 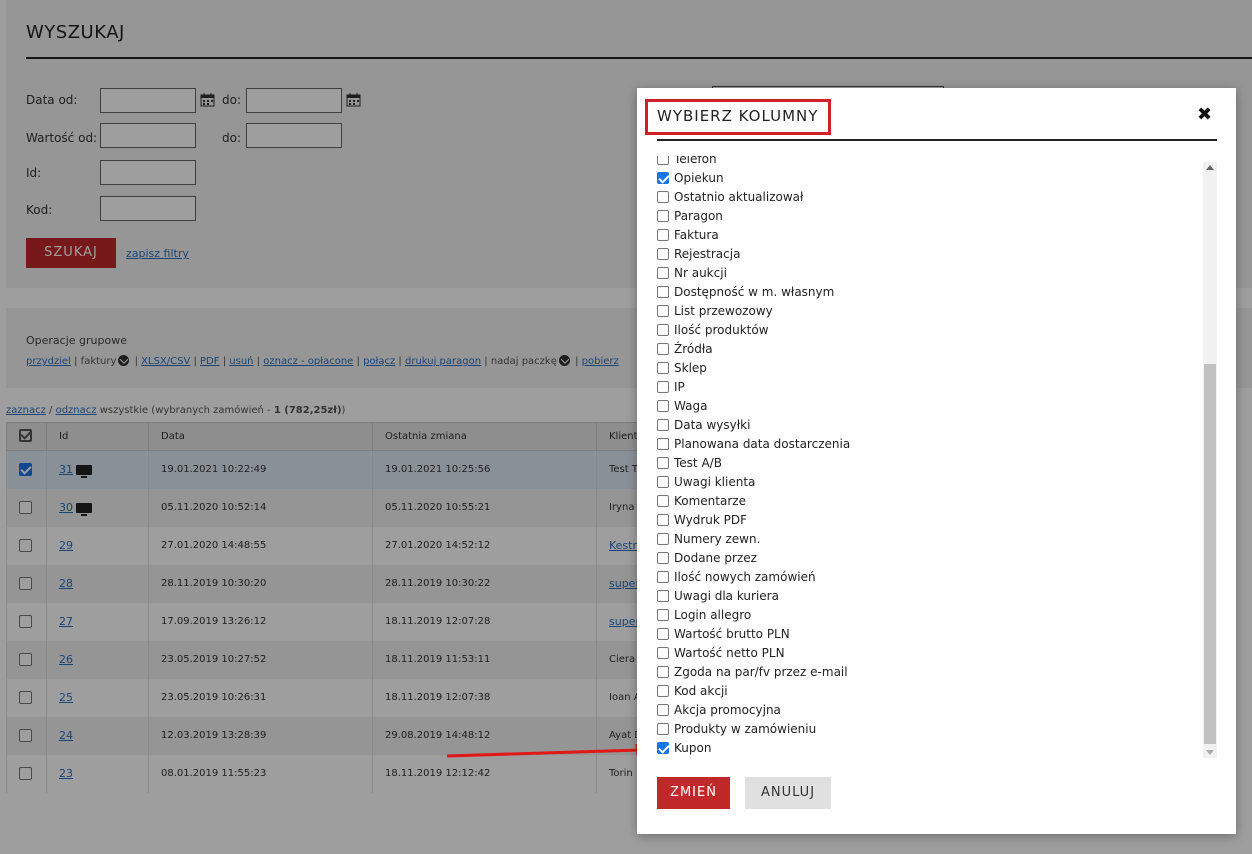 What do you see at coordinates (701, 690) in the screenshot?
I see `column-label: Kod akcji` at bounding box center [701, 690].